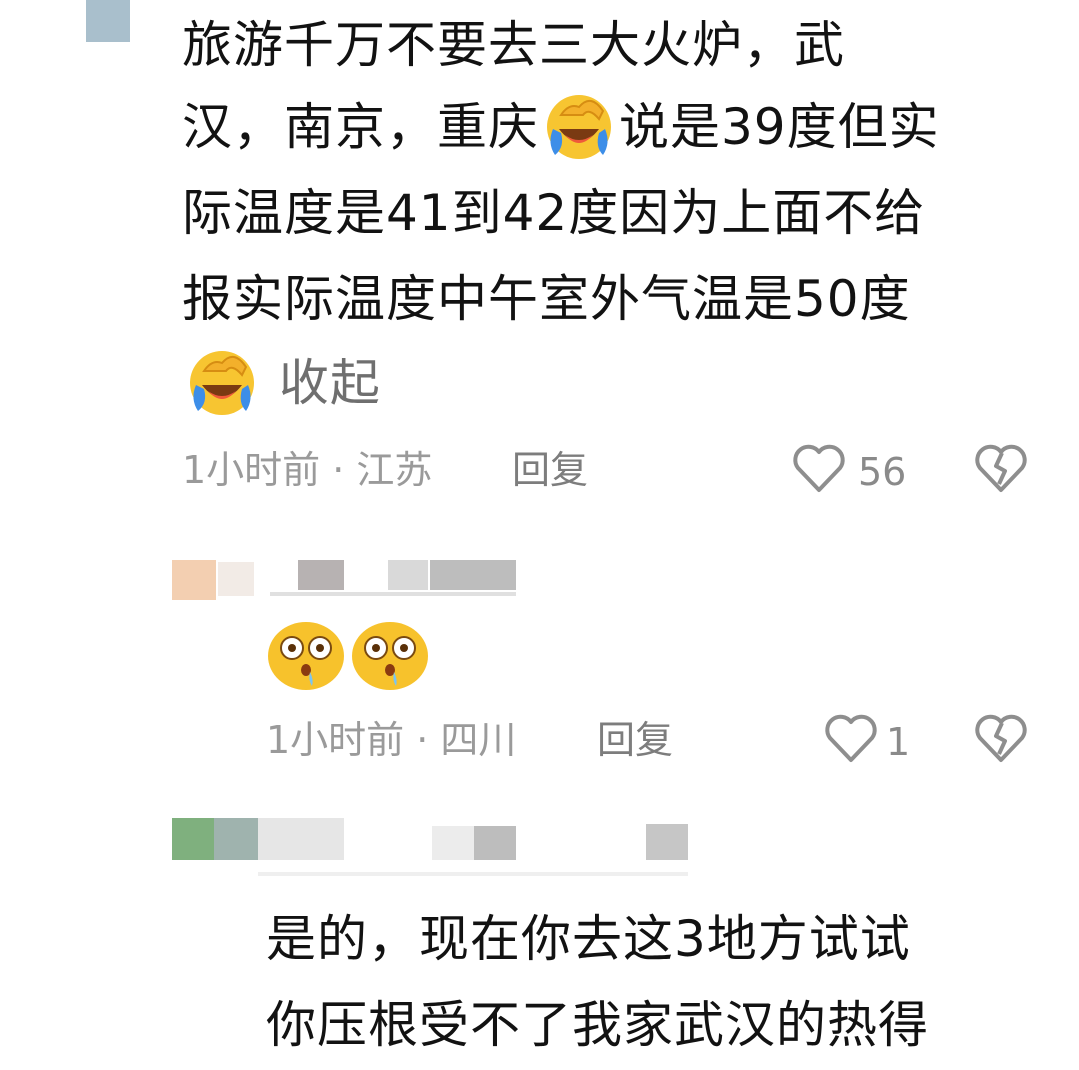 The image size is (1079, 1070). Describe the element at coordinates (779, 127) in the screenshot. I see `comment-1-line-2-b: 说是39度但实` at that location.